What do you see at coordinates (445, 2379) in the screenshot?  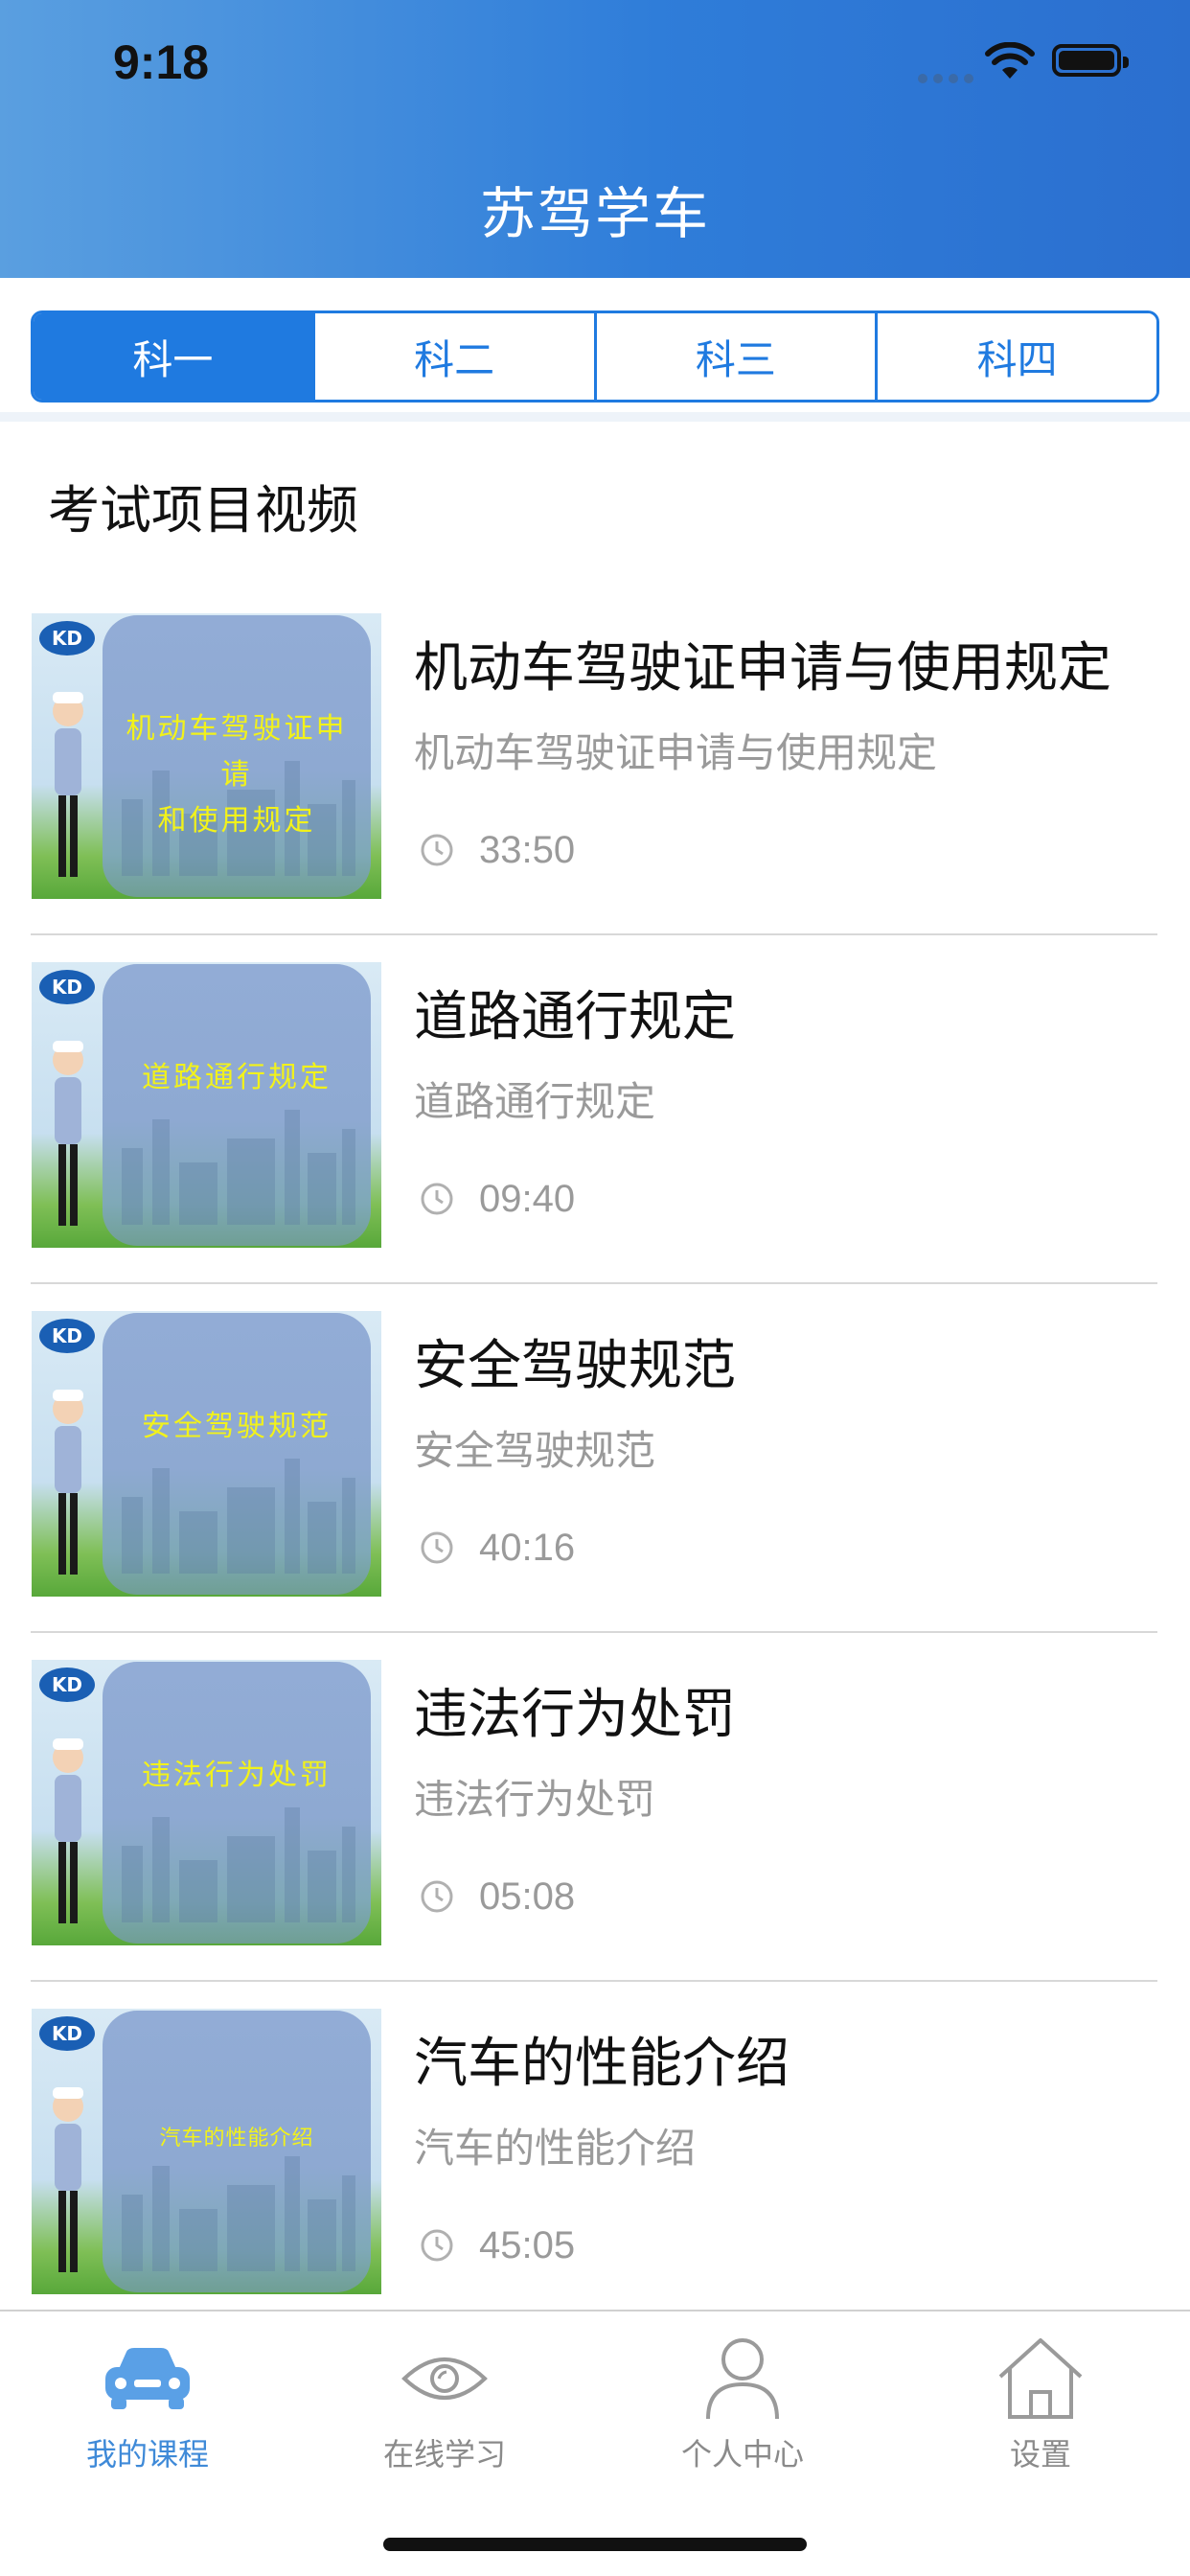 I see `eye-icon` at bounding box center [445, 2379].